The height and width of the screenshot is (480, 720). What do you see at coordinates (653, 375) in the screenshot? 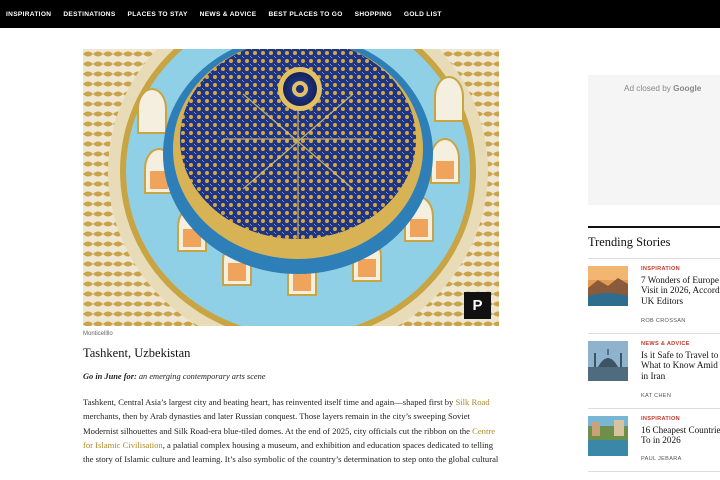
I see `story-title-line: in Iran` at bounding box center [653, 375].